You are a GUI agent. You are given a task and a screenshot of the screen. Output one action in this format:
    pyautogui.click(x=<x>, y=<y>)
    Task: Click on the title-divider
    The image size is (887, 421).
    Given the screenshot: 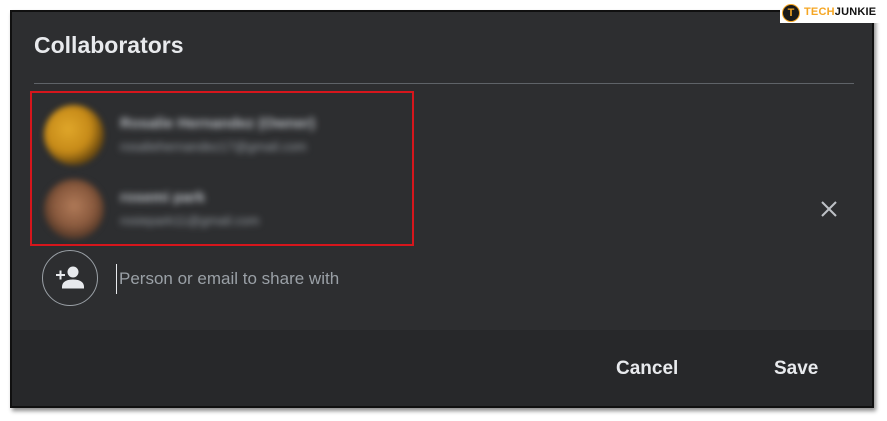 What is the action you would take?
    pyautogui.click(x=444, y=83)
    